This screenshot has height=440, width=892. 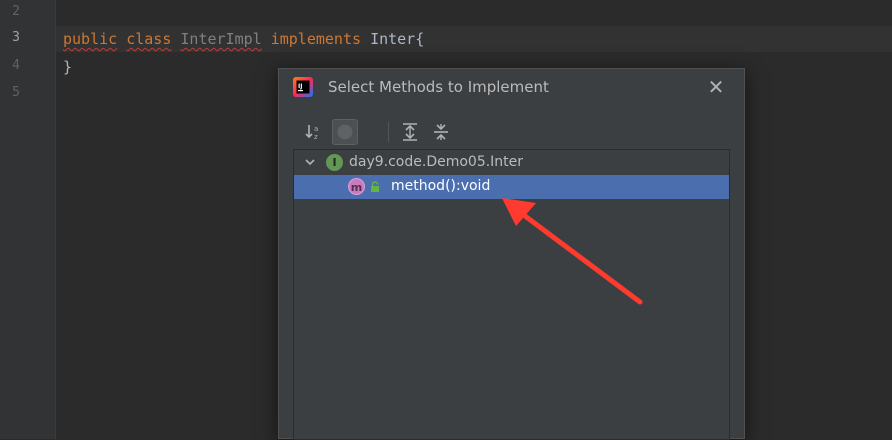 I want to click on keyword-implements: implements, so click(x=316, y=39).